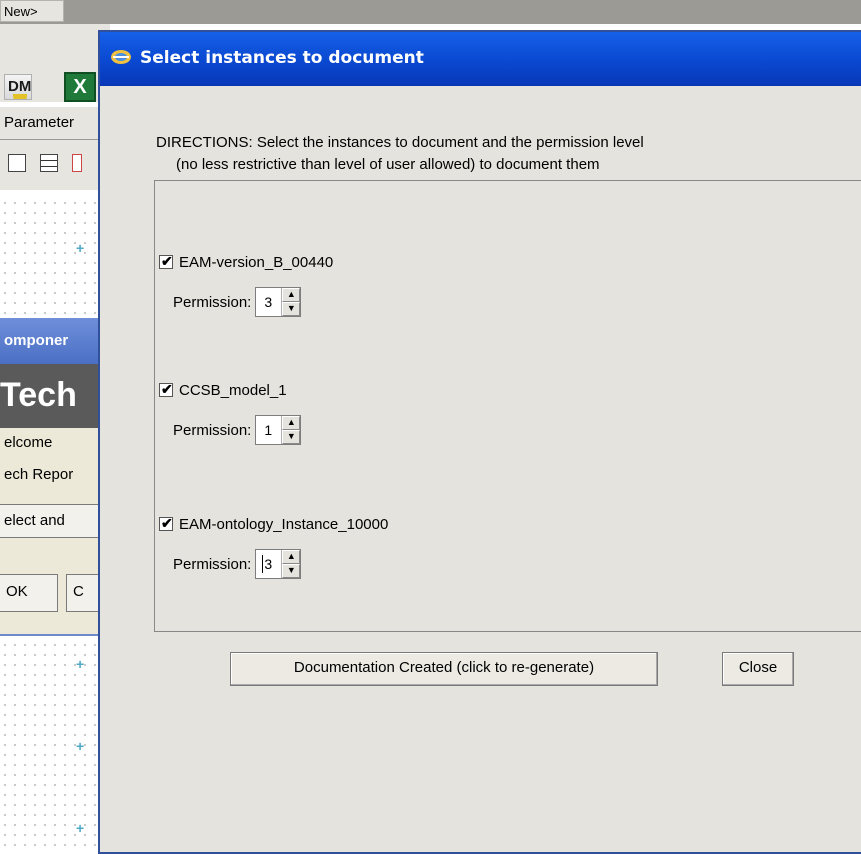 The image size is (861, 854). What do you see at coordinates (509, 296) in the screenshot?
I see `instance-item: ✔ EAM-version_B_00440 Permission: 3 ▲ ▼` at bounding box center [509, 296].